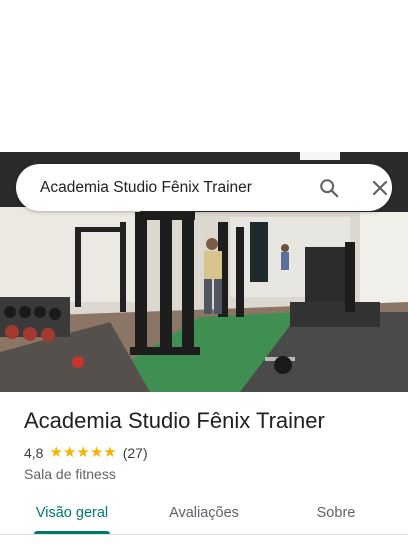 The width and height of the screenshot is (408, 544). What do you see at coordinates (204, 513) in the screenshot?
I see `tab-reviews: Avaliações` at bounding box center [204, 513].